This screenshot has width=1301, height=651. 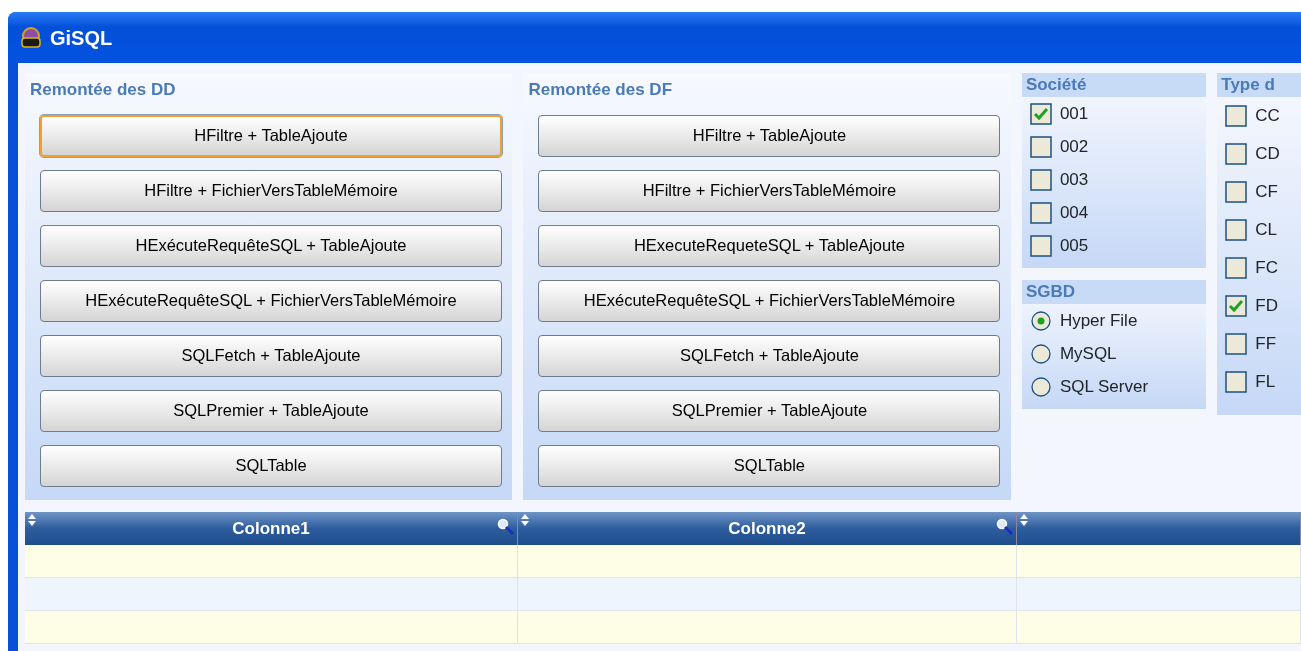 What do you see at coordinates (1074, 179) in the screenshot?
I see `checkbox-label: 003` at bounding box center [1074, 179].